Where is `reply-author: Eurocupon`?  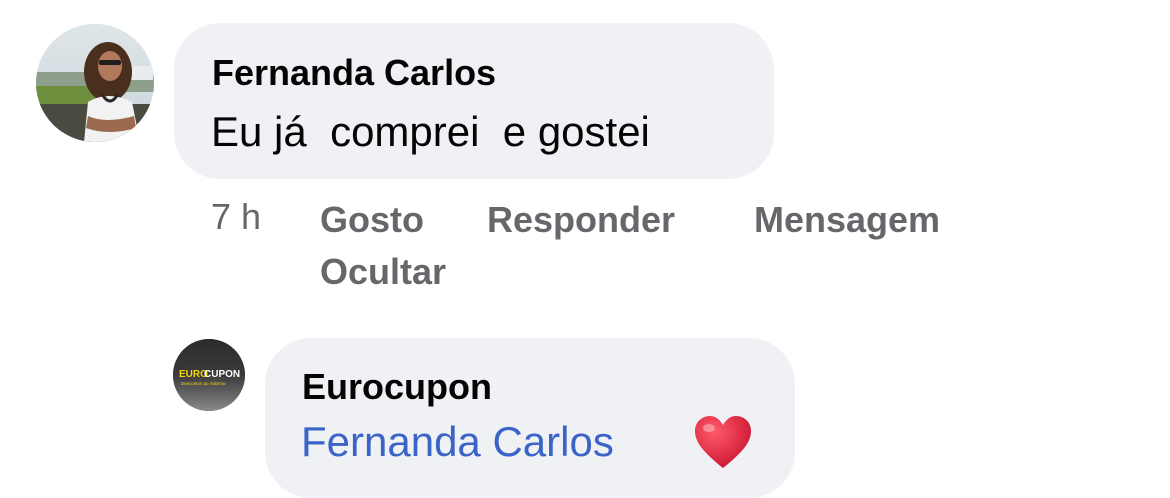 reply-author: Eurocupon is located at coordinates (397, 387).